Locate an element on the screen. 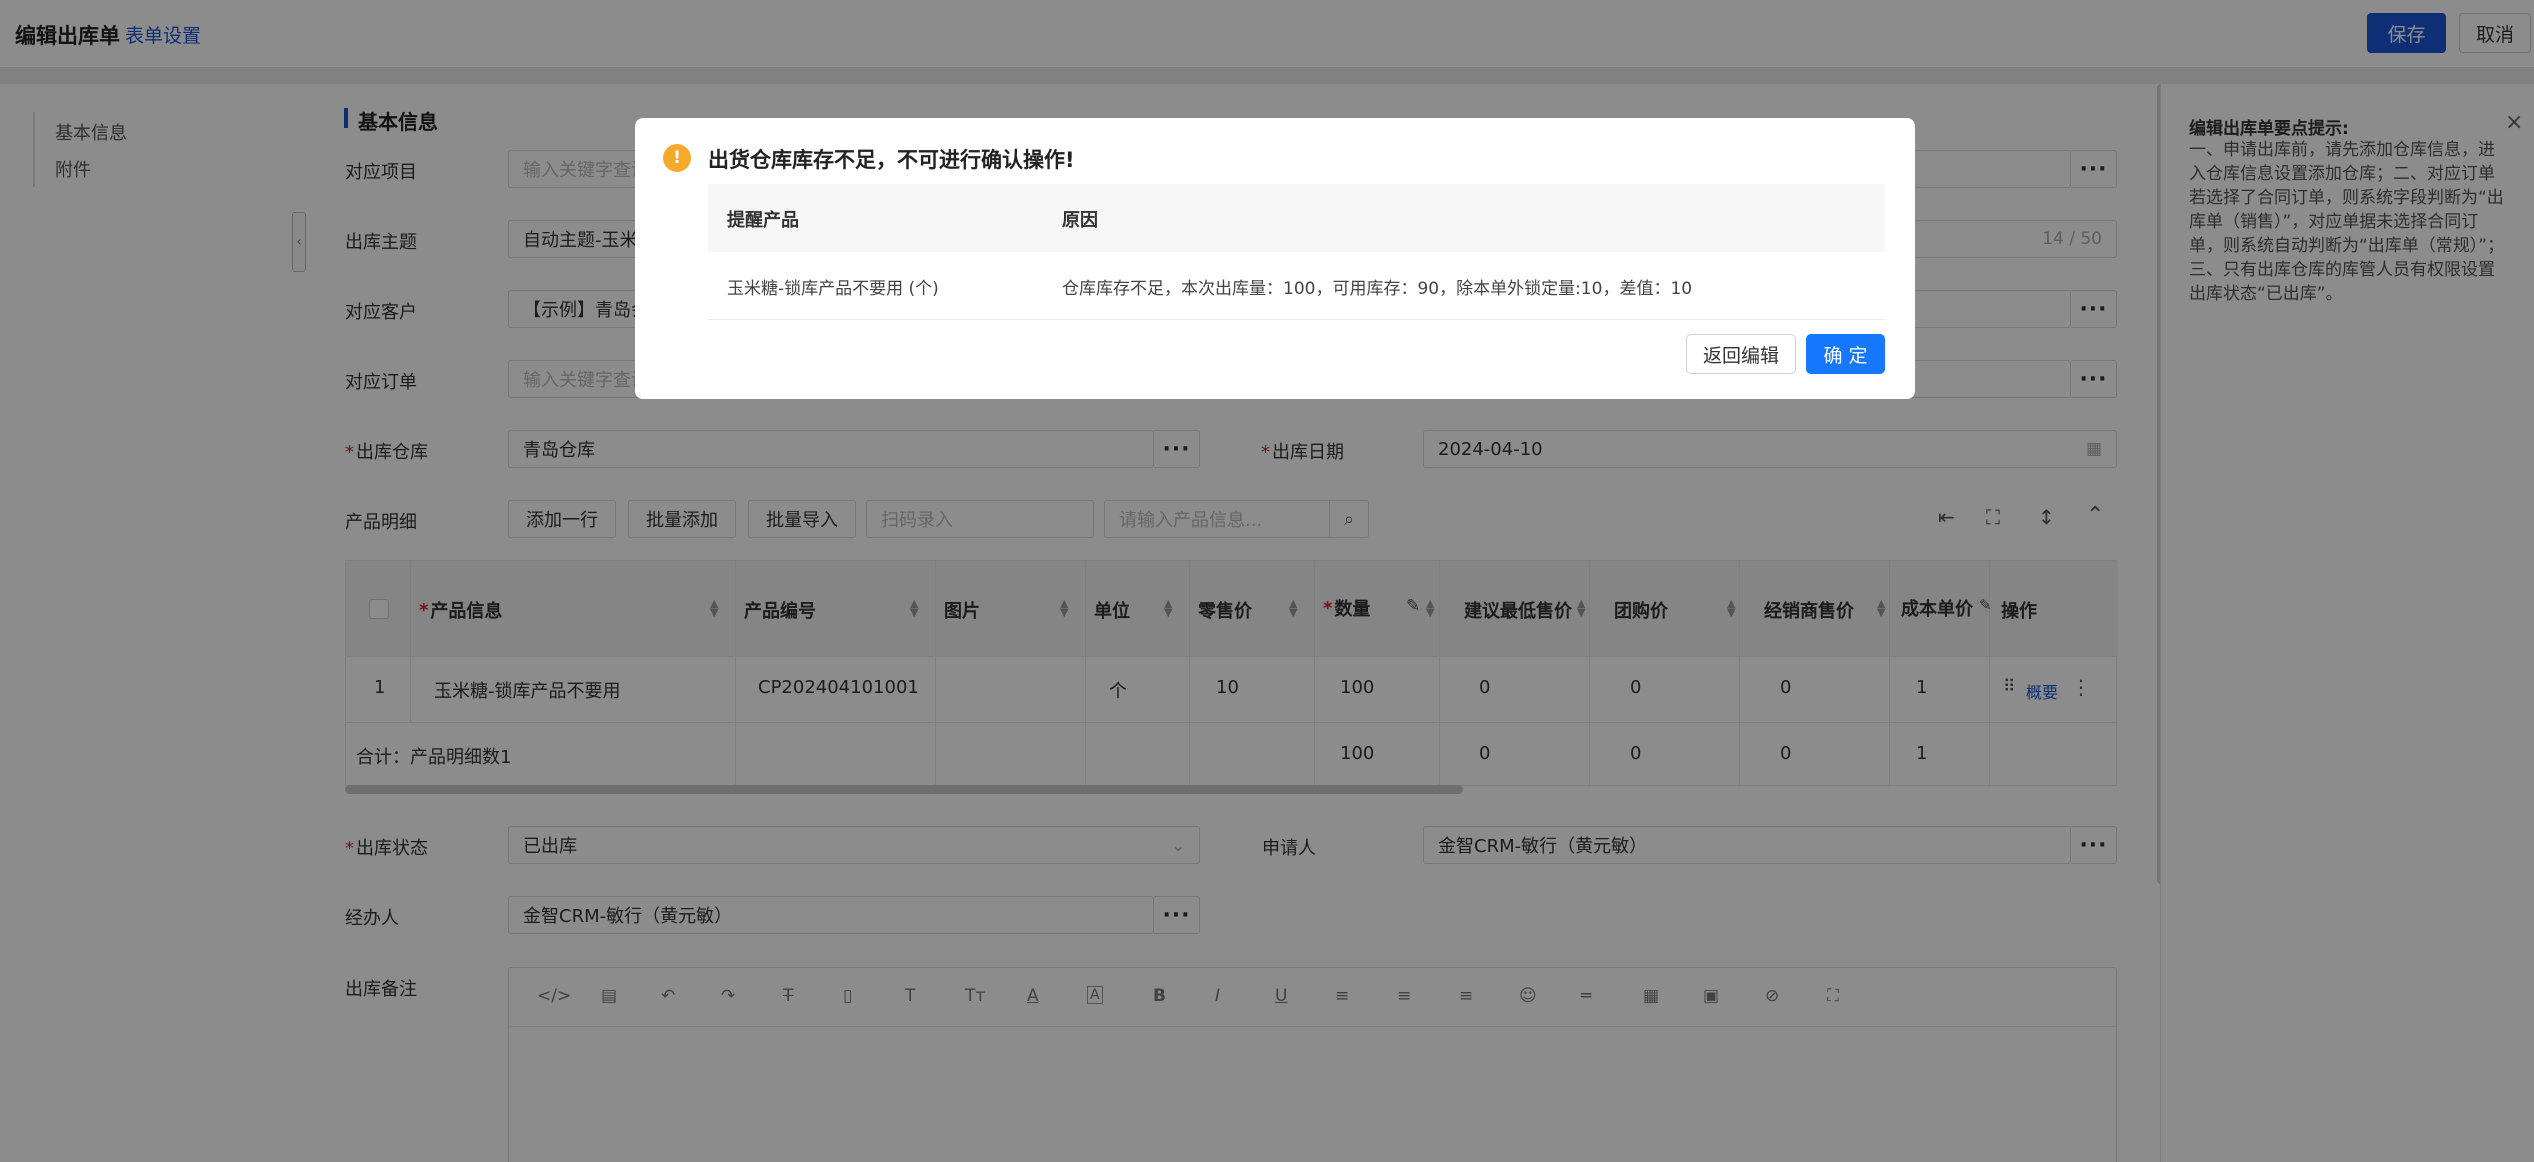 Image resolution: width=2534 pixels, height=1162 pixels. back-to-edit-button: 返回编辑 is located at coordinates (1741, 354).